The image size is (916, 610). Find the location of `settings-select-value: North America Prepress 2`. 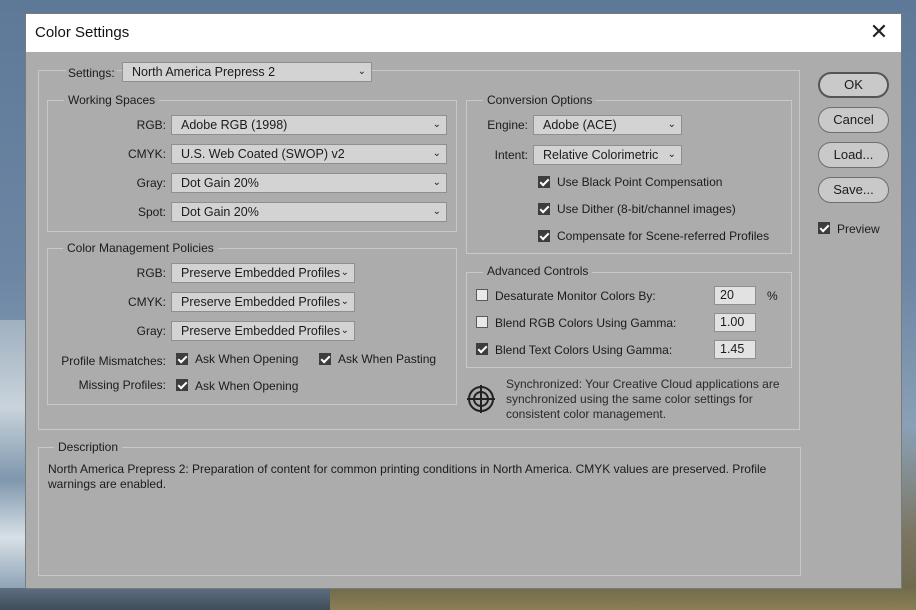

settings-select-value: North America Prepress 2 is located at coordinates (204, 72).